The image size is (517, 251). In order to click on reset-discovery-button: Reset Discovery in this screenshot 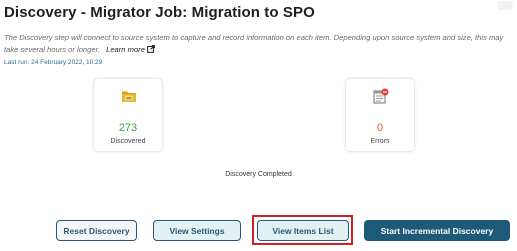, I will do `click(96, 230)`.